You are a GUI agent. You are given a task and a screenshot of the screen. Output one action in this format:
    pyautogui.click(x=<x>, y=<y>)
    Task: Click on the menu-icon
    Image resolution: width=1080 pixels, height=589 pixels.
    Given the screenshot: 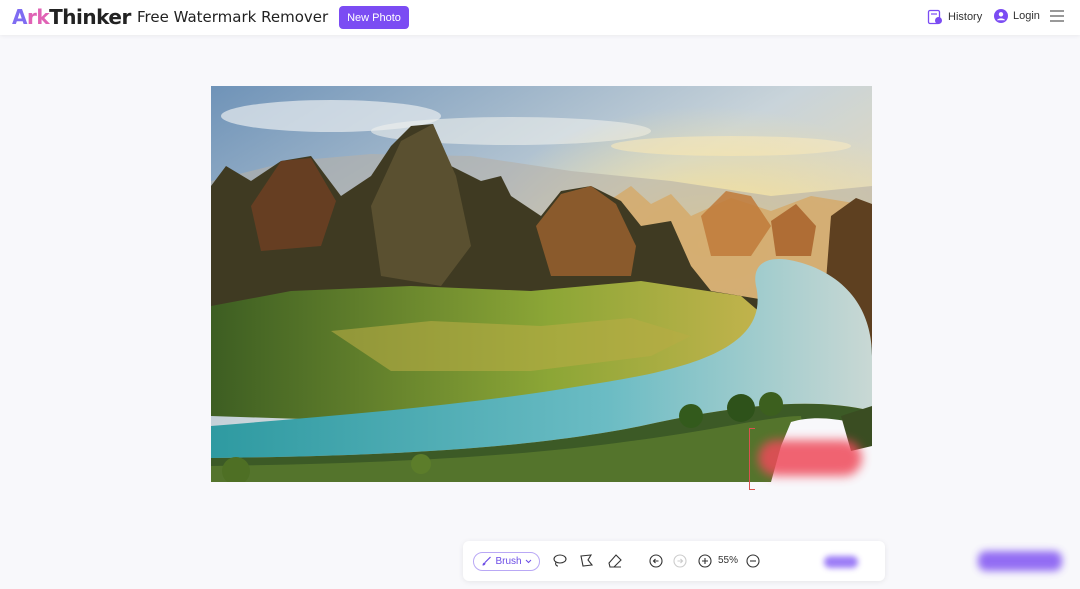 What is the action you would take?
    pyautogui.click(x=1057, y=17)
    